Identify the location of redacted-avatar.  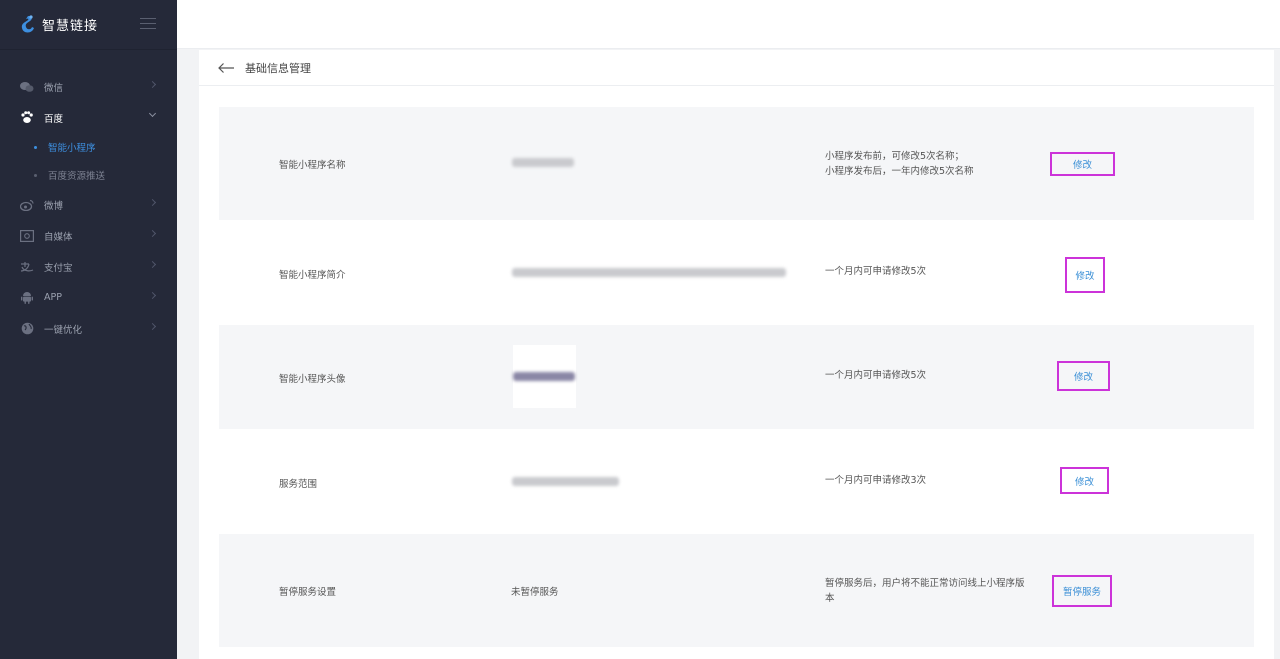
(544, 376).